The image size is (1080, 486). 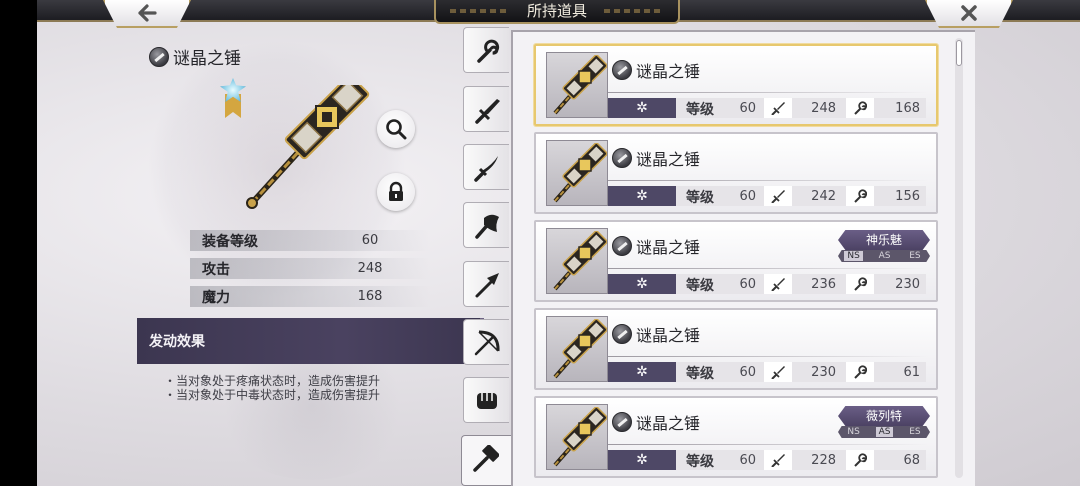 I want to click on close-icon, so click(x=969, y=14).